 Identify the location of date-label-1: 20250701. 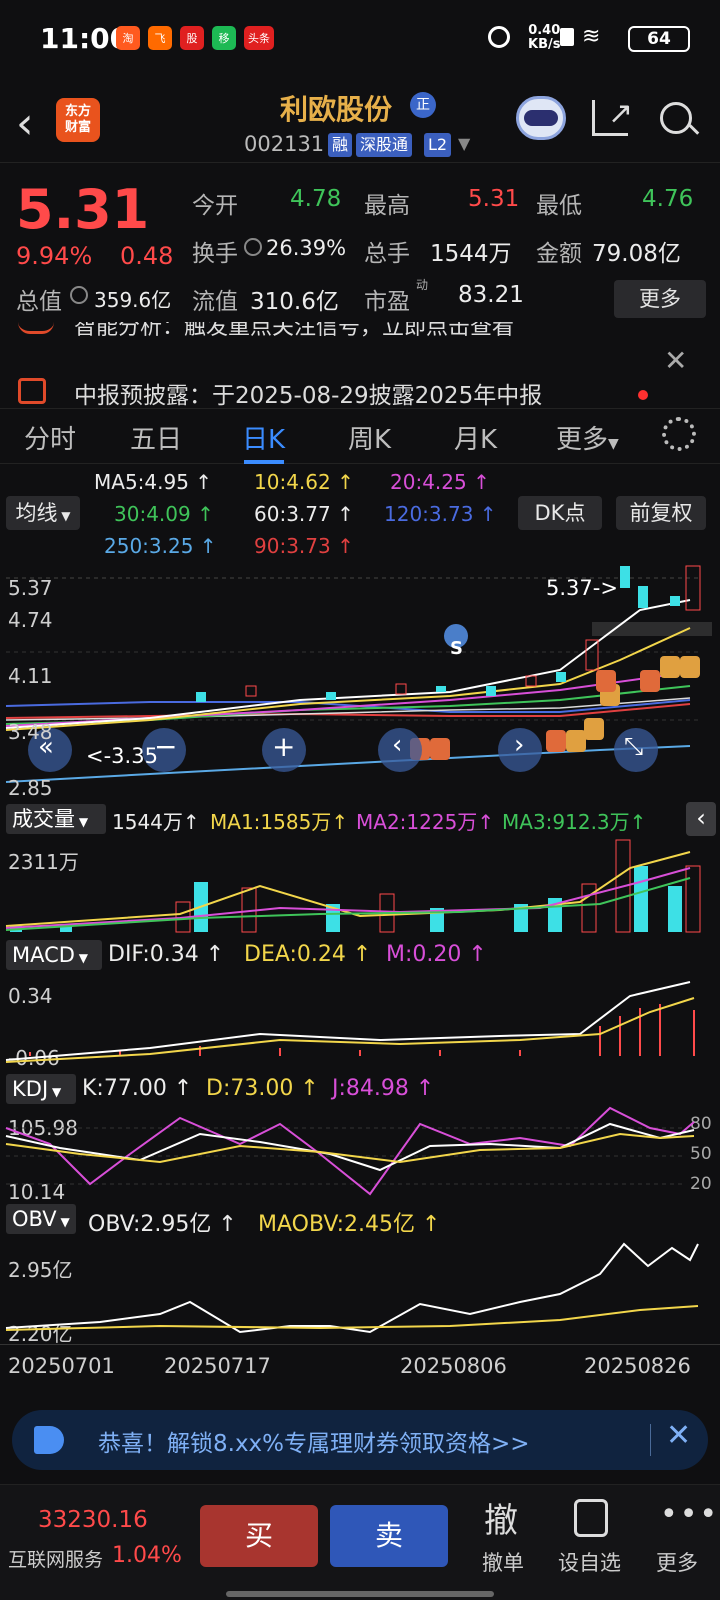
(61, 1366).